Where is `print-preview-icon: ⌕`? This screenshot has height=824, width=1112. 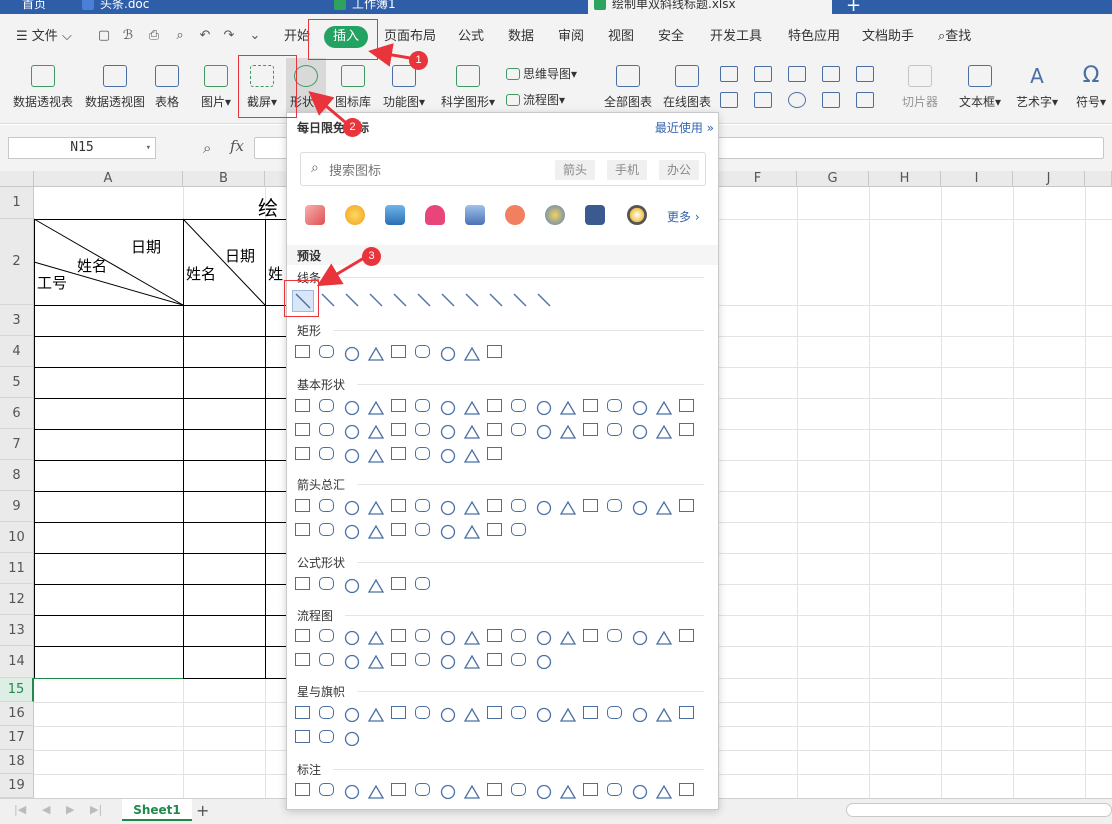 print-preview-icon: ⌕ is located at coordinates (180, 36).